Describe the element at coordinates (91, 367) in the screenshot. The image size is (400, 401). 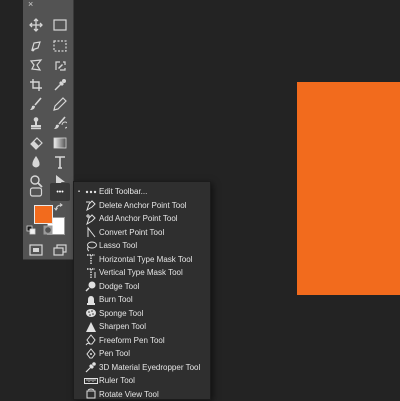
I see `3d-material-eyedropper-icon` at that location.